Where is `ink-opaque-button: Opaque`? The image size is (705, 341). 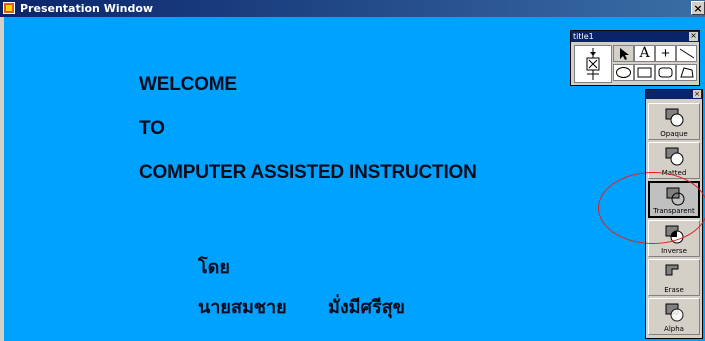
ink-opaque-button: Opaque is located at coordinates (674, 121).